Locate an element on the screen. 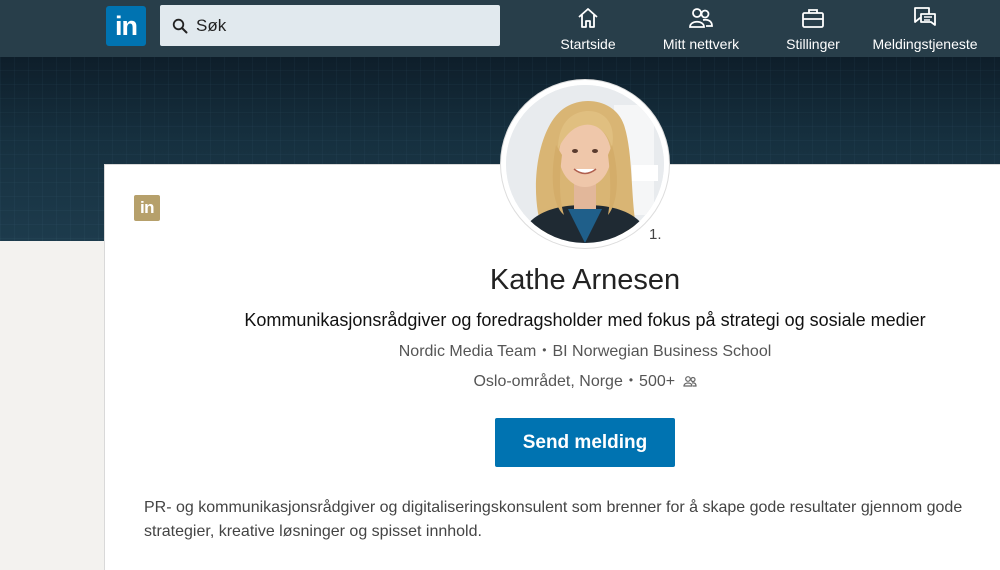 The image size is (1000, 570). nav-item-label: Startside is located at coordinates (588, 44).